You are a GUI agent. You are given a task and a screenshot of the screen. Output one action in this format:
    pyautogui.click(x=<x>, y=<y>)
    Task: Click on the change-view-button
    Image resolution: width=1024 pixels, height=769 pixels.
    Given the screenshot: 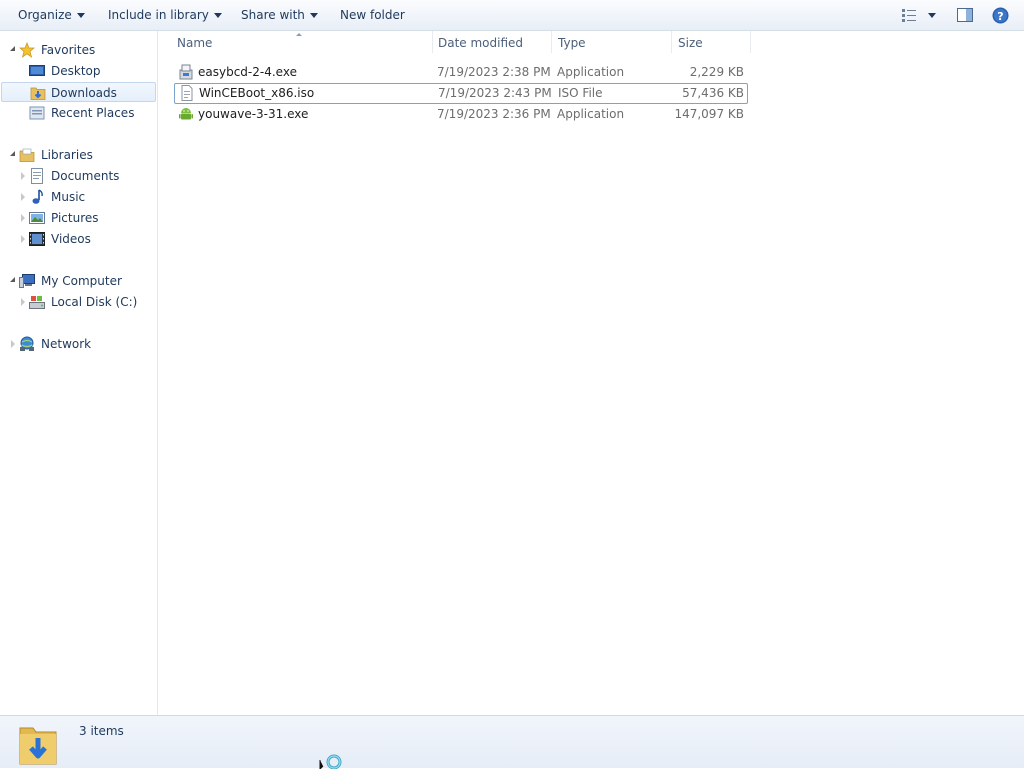 What is the action you would take?
    pyautogui.click(x=921, y=16)
    